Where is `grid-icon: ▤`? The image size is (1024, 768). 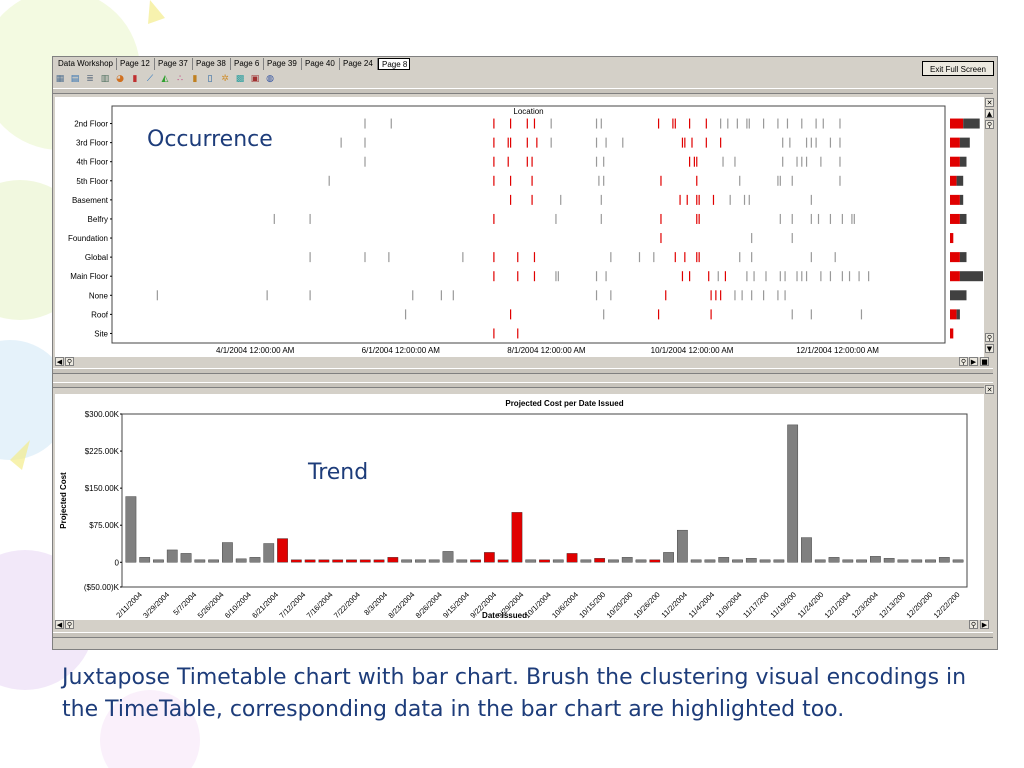
grid-icon: ▤ is located at coordinates (75, 79).